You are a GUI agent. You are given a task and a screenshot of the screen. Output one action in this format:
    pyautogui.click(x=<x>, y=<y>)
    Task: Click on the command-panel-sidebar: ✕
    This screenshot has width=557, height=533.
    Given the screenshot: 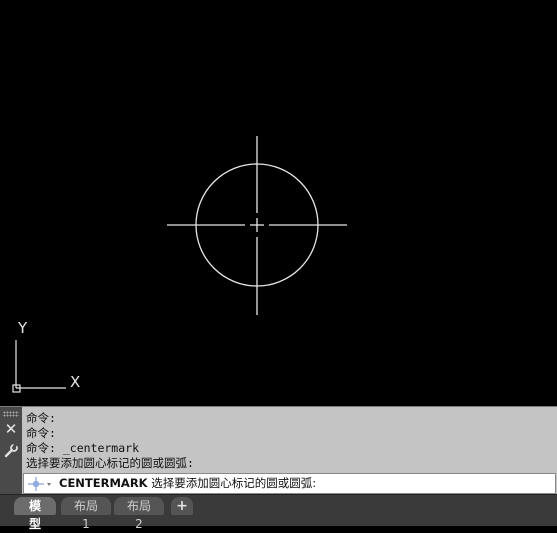 What is the action you would take?
    pyautogui.click(x=11, y=451)
    